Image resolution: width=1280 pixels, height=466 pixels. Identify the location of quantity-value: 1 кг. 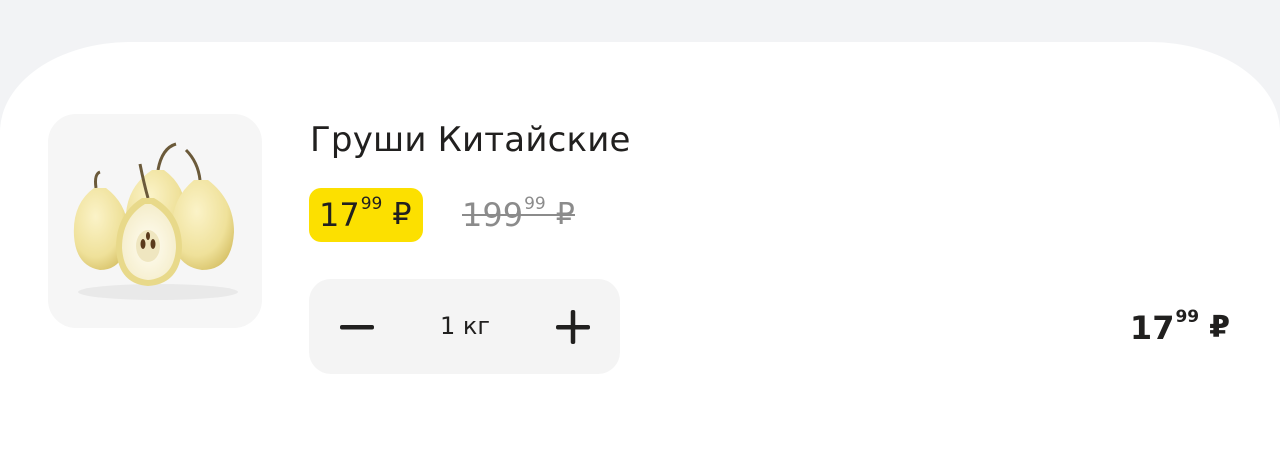
(464, 326).